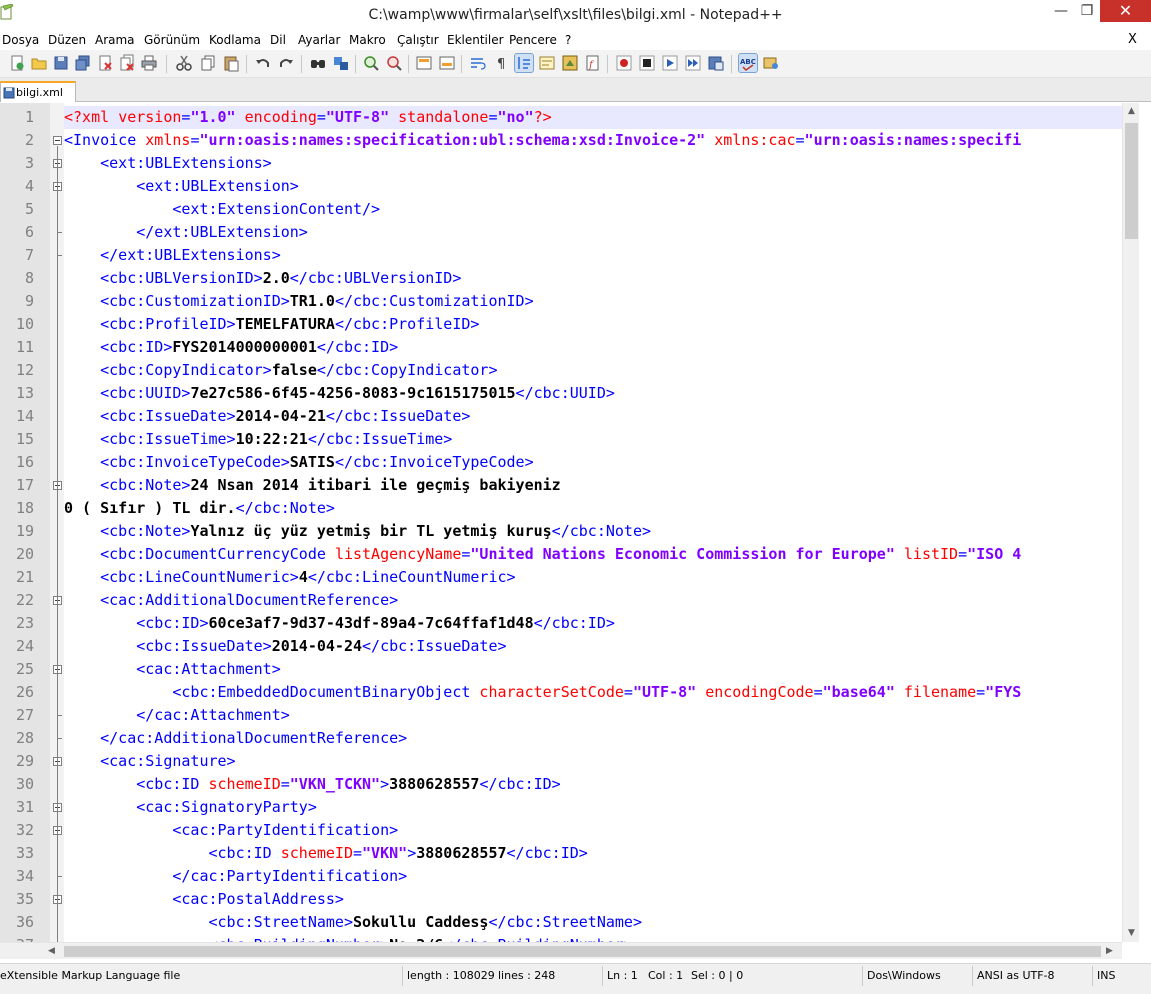 Image resolution: width=1151 pixels, height=994 pixels. I want to click on open-file-icon, so click(39, 63).